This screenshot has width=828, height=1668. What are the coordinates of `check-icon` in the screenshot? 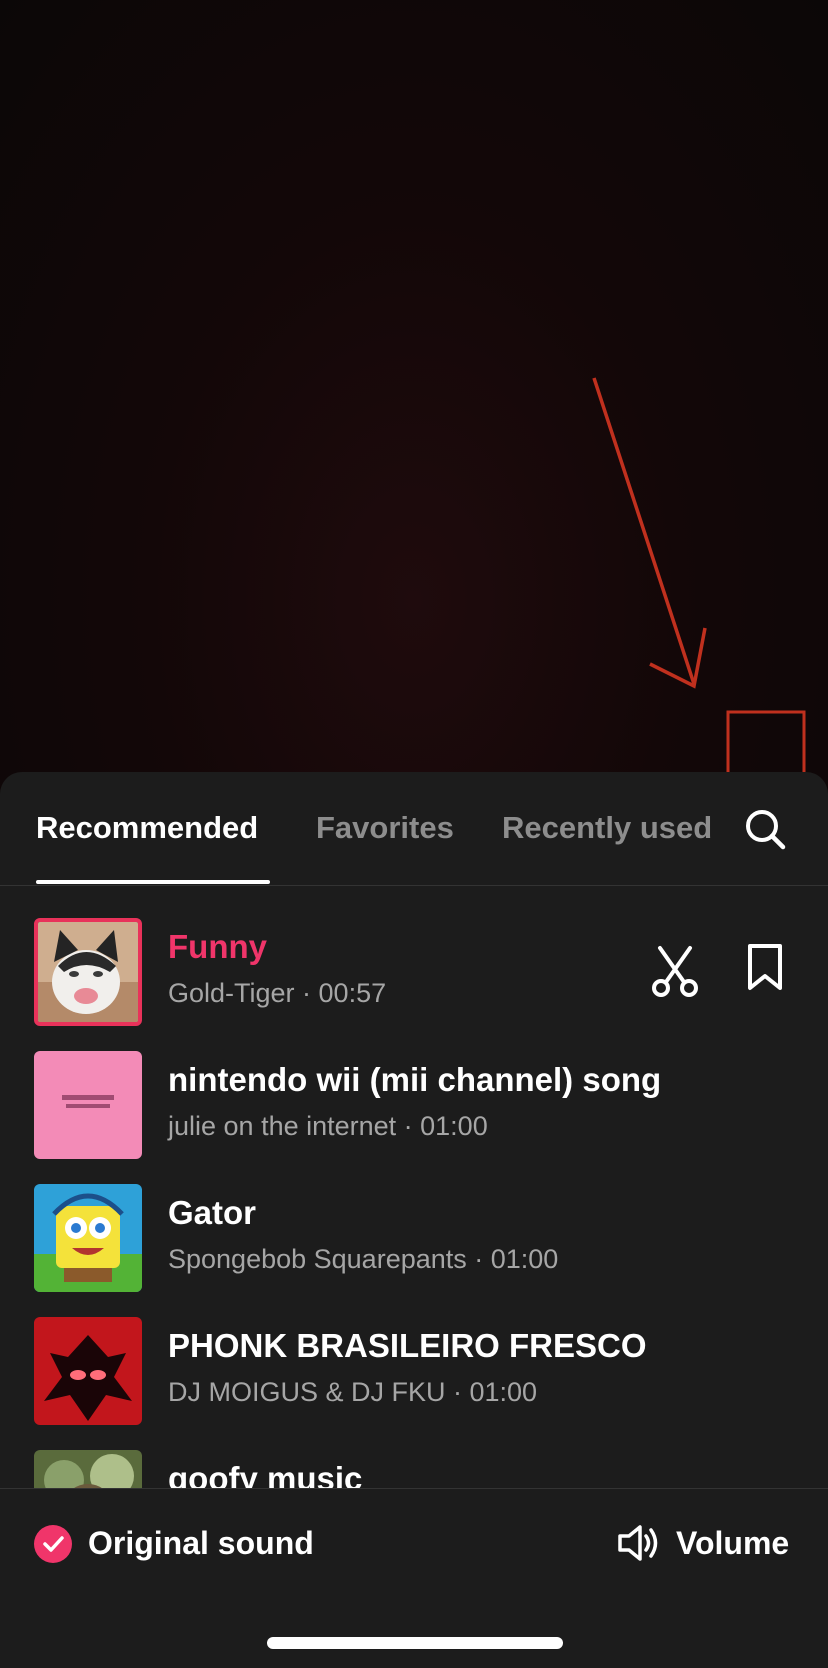 It's located at (53, 1544).